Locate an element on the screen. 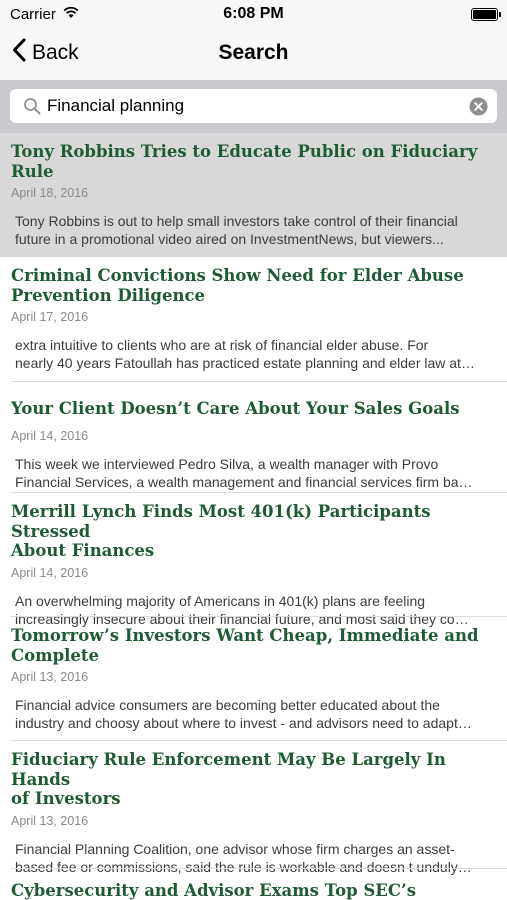  search-icon is located at coordinates (32, 106).